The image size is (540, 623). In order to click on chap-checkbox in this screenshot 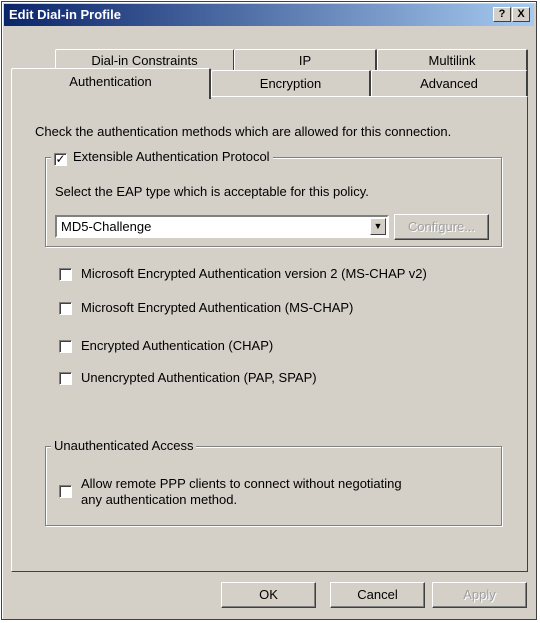, I will do `click(65, 346)`.